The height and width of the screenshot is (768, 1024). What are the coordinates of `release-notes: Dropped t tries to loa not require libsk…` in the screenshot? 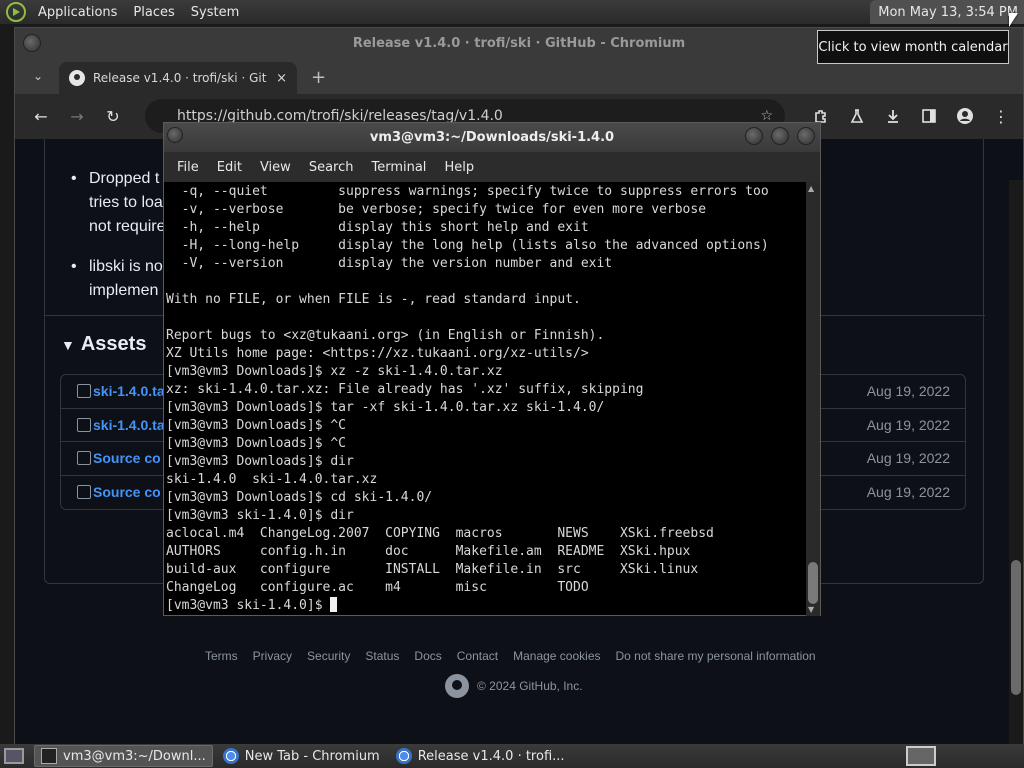 It's located at (118, 243).